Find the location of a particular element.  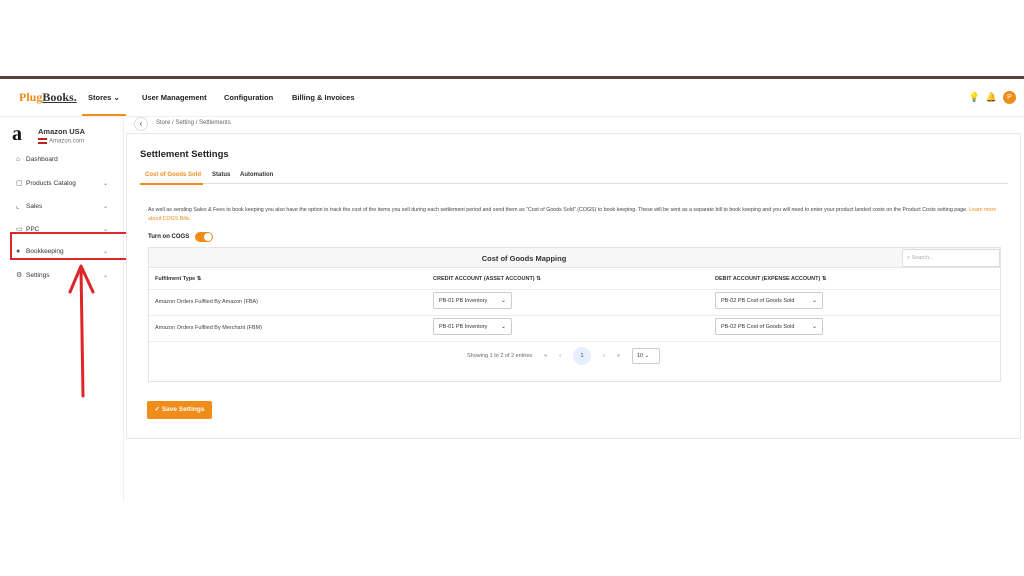

check-icon: ✓ is located at coordinates (158, 409).